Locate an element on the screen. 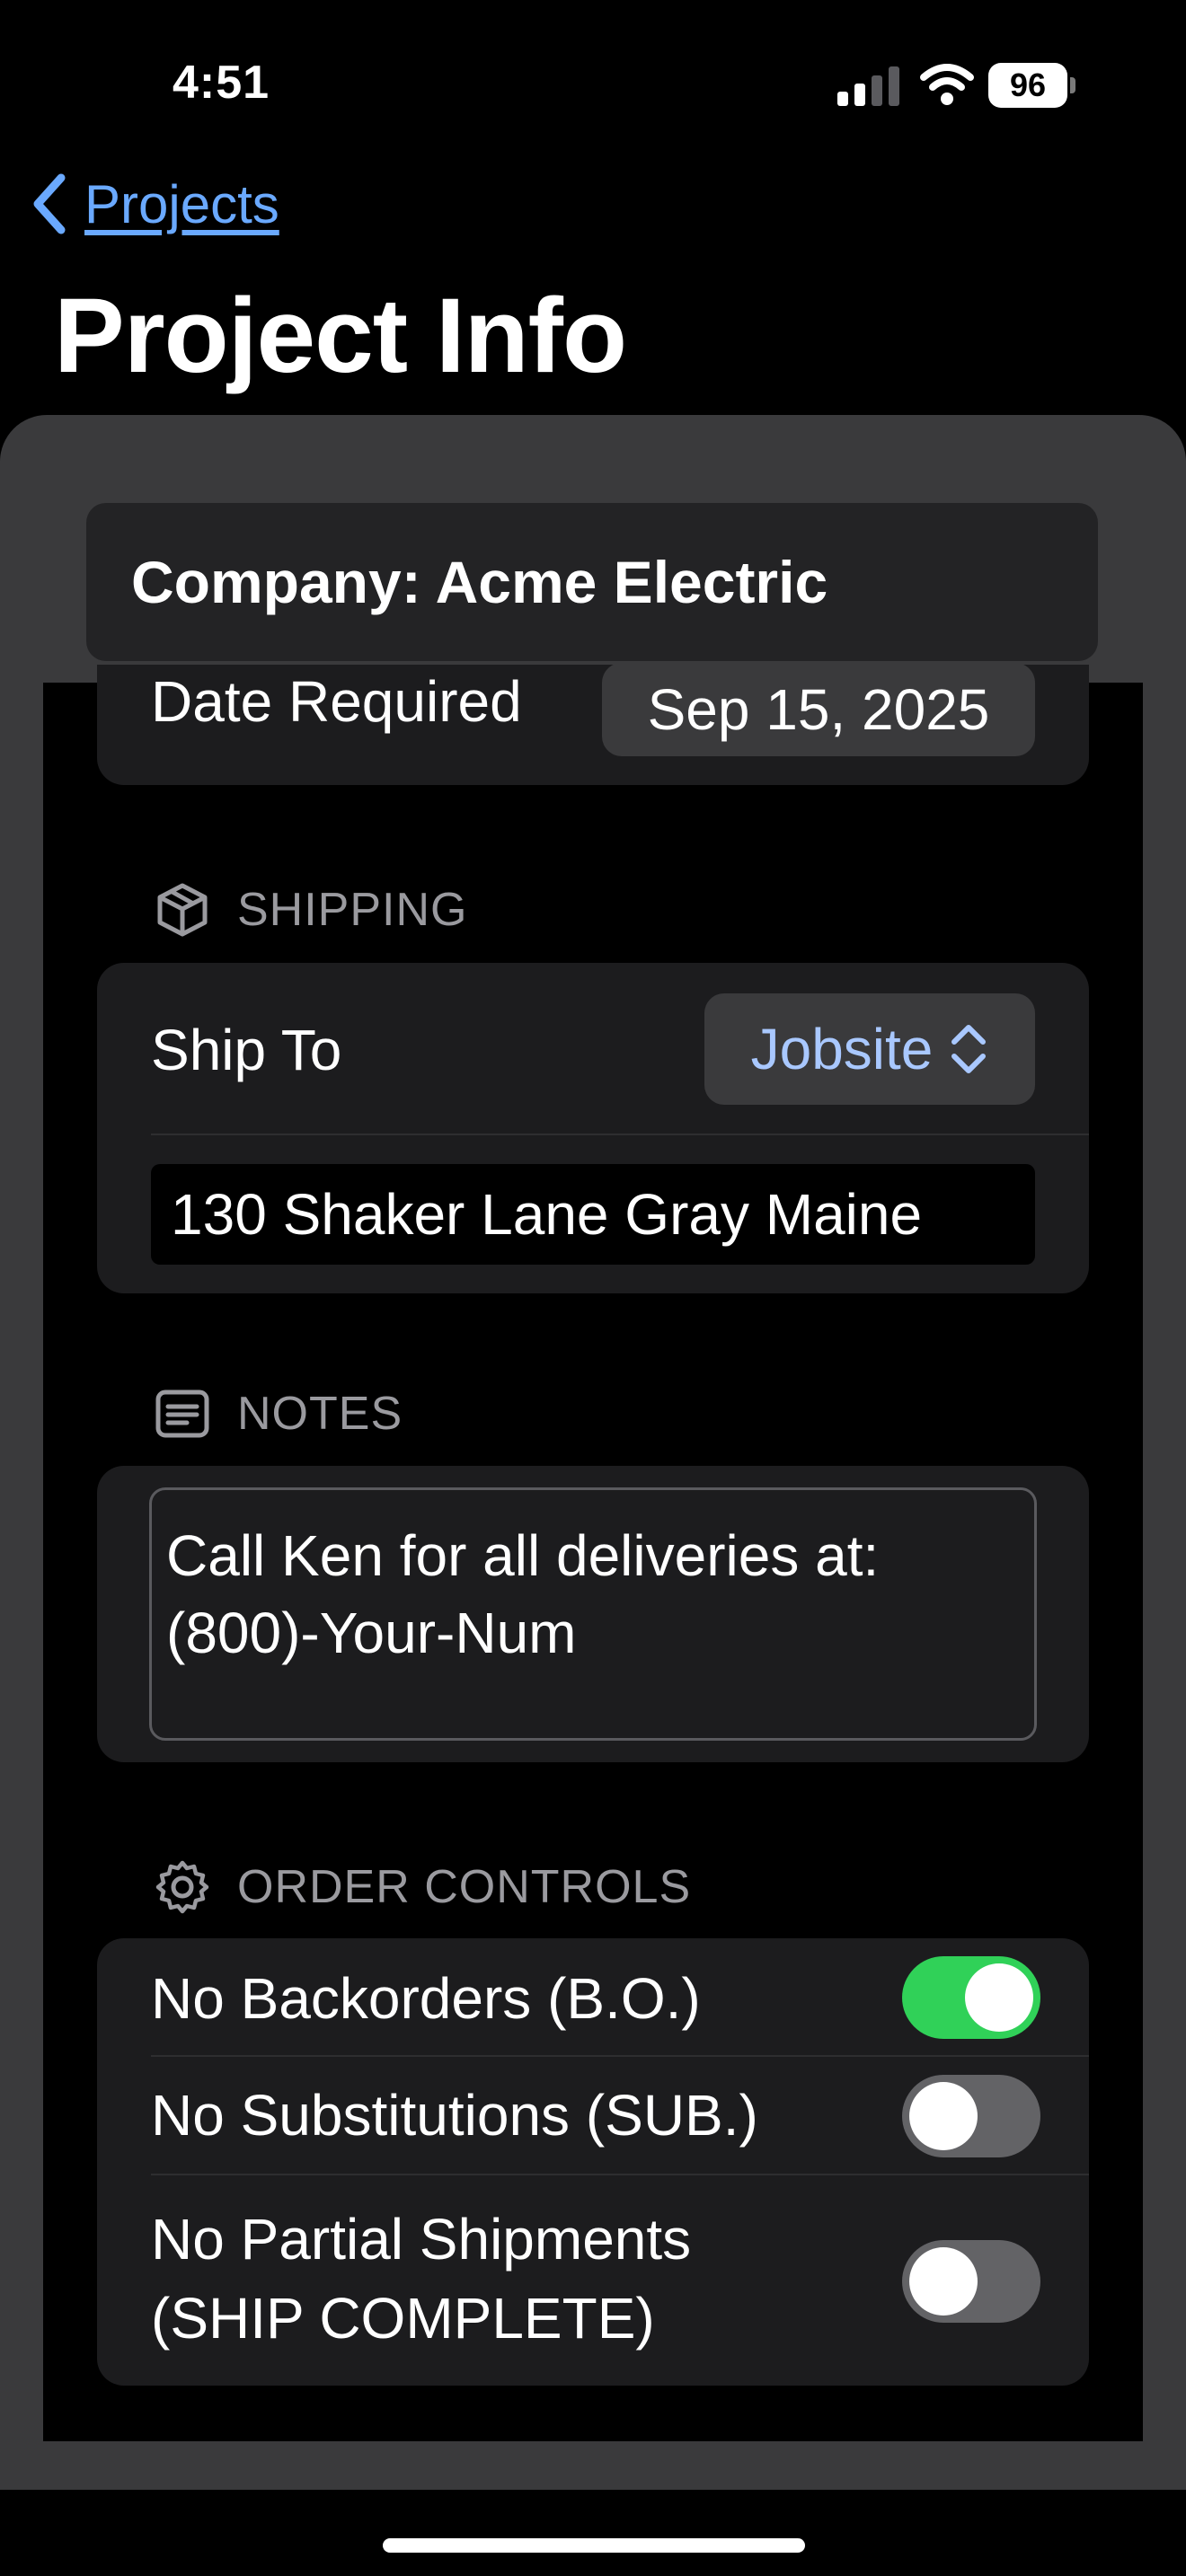  ship-to-picker: Jobsite is located at coordinates (869, 1049).